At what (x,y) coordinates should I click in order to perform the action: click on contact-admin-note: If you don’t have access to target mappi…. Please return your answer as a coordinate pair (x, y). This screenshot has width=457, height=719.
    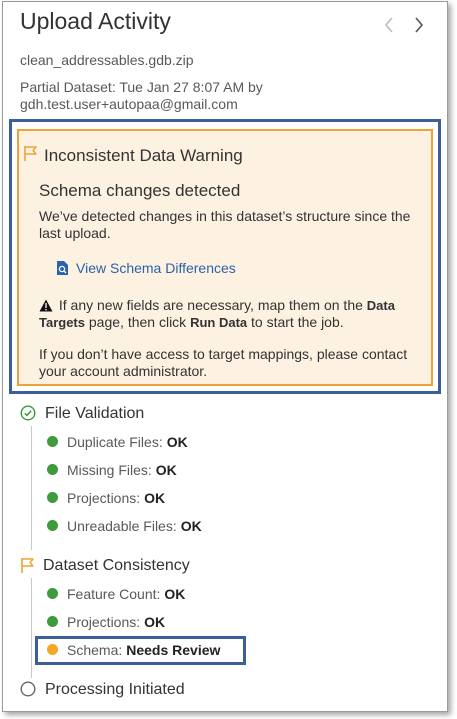
    Looking at the image, I should click on (223, 362).